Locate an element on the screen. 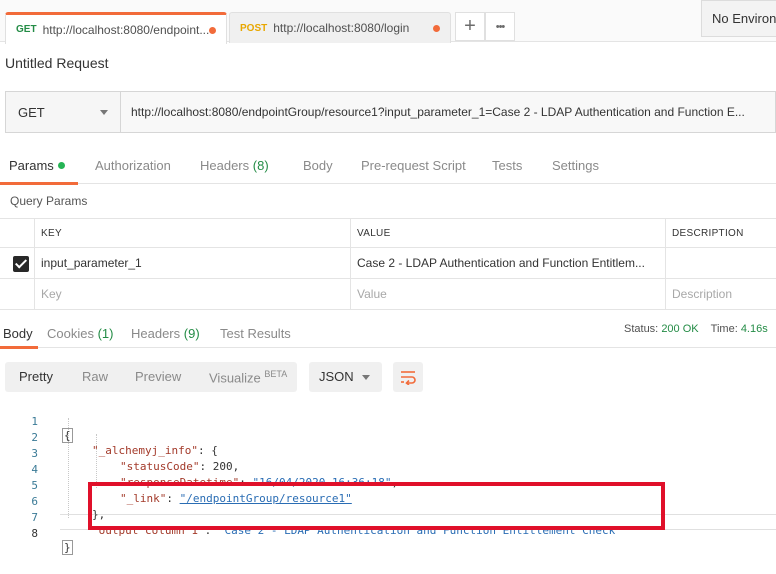 The image size is (776, 574). matched-brace: } is located at coordinates (67, 547).